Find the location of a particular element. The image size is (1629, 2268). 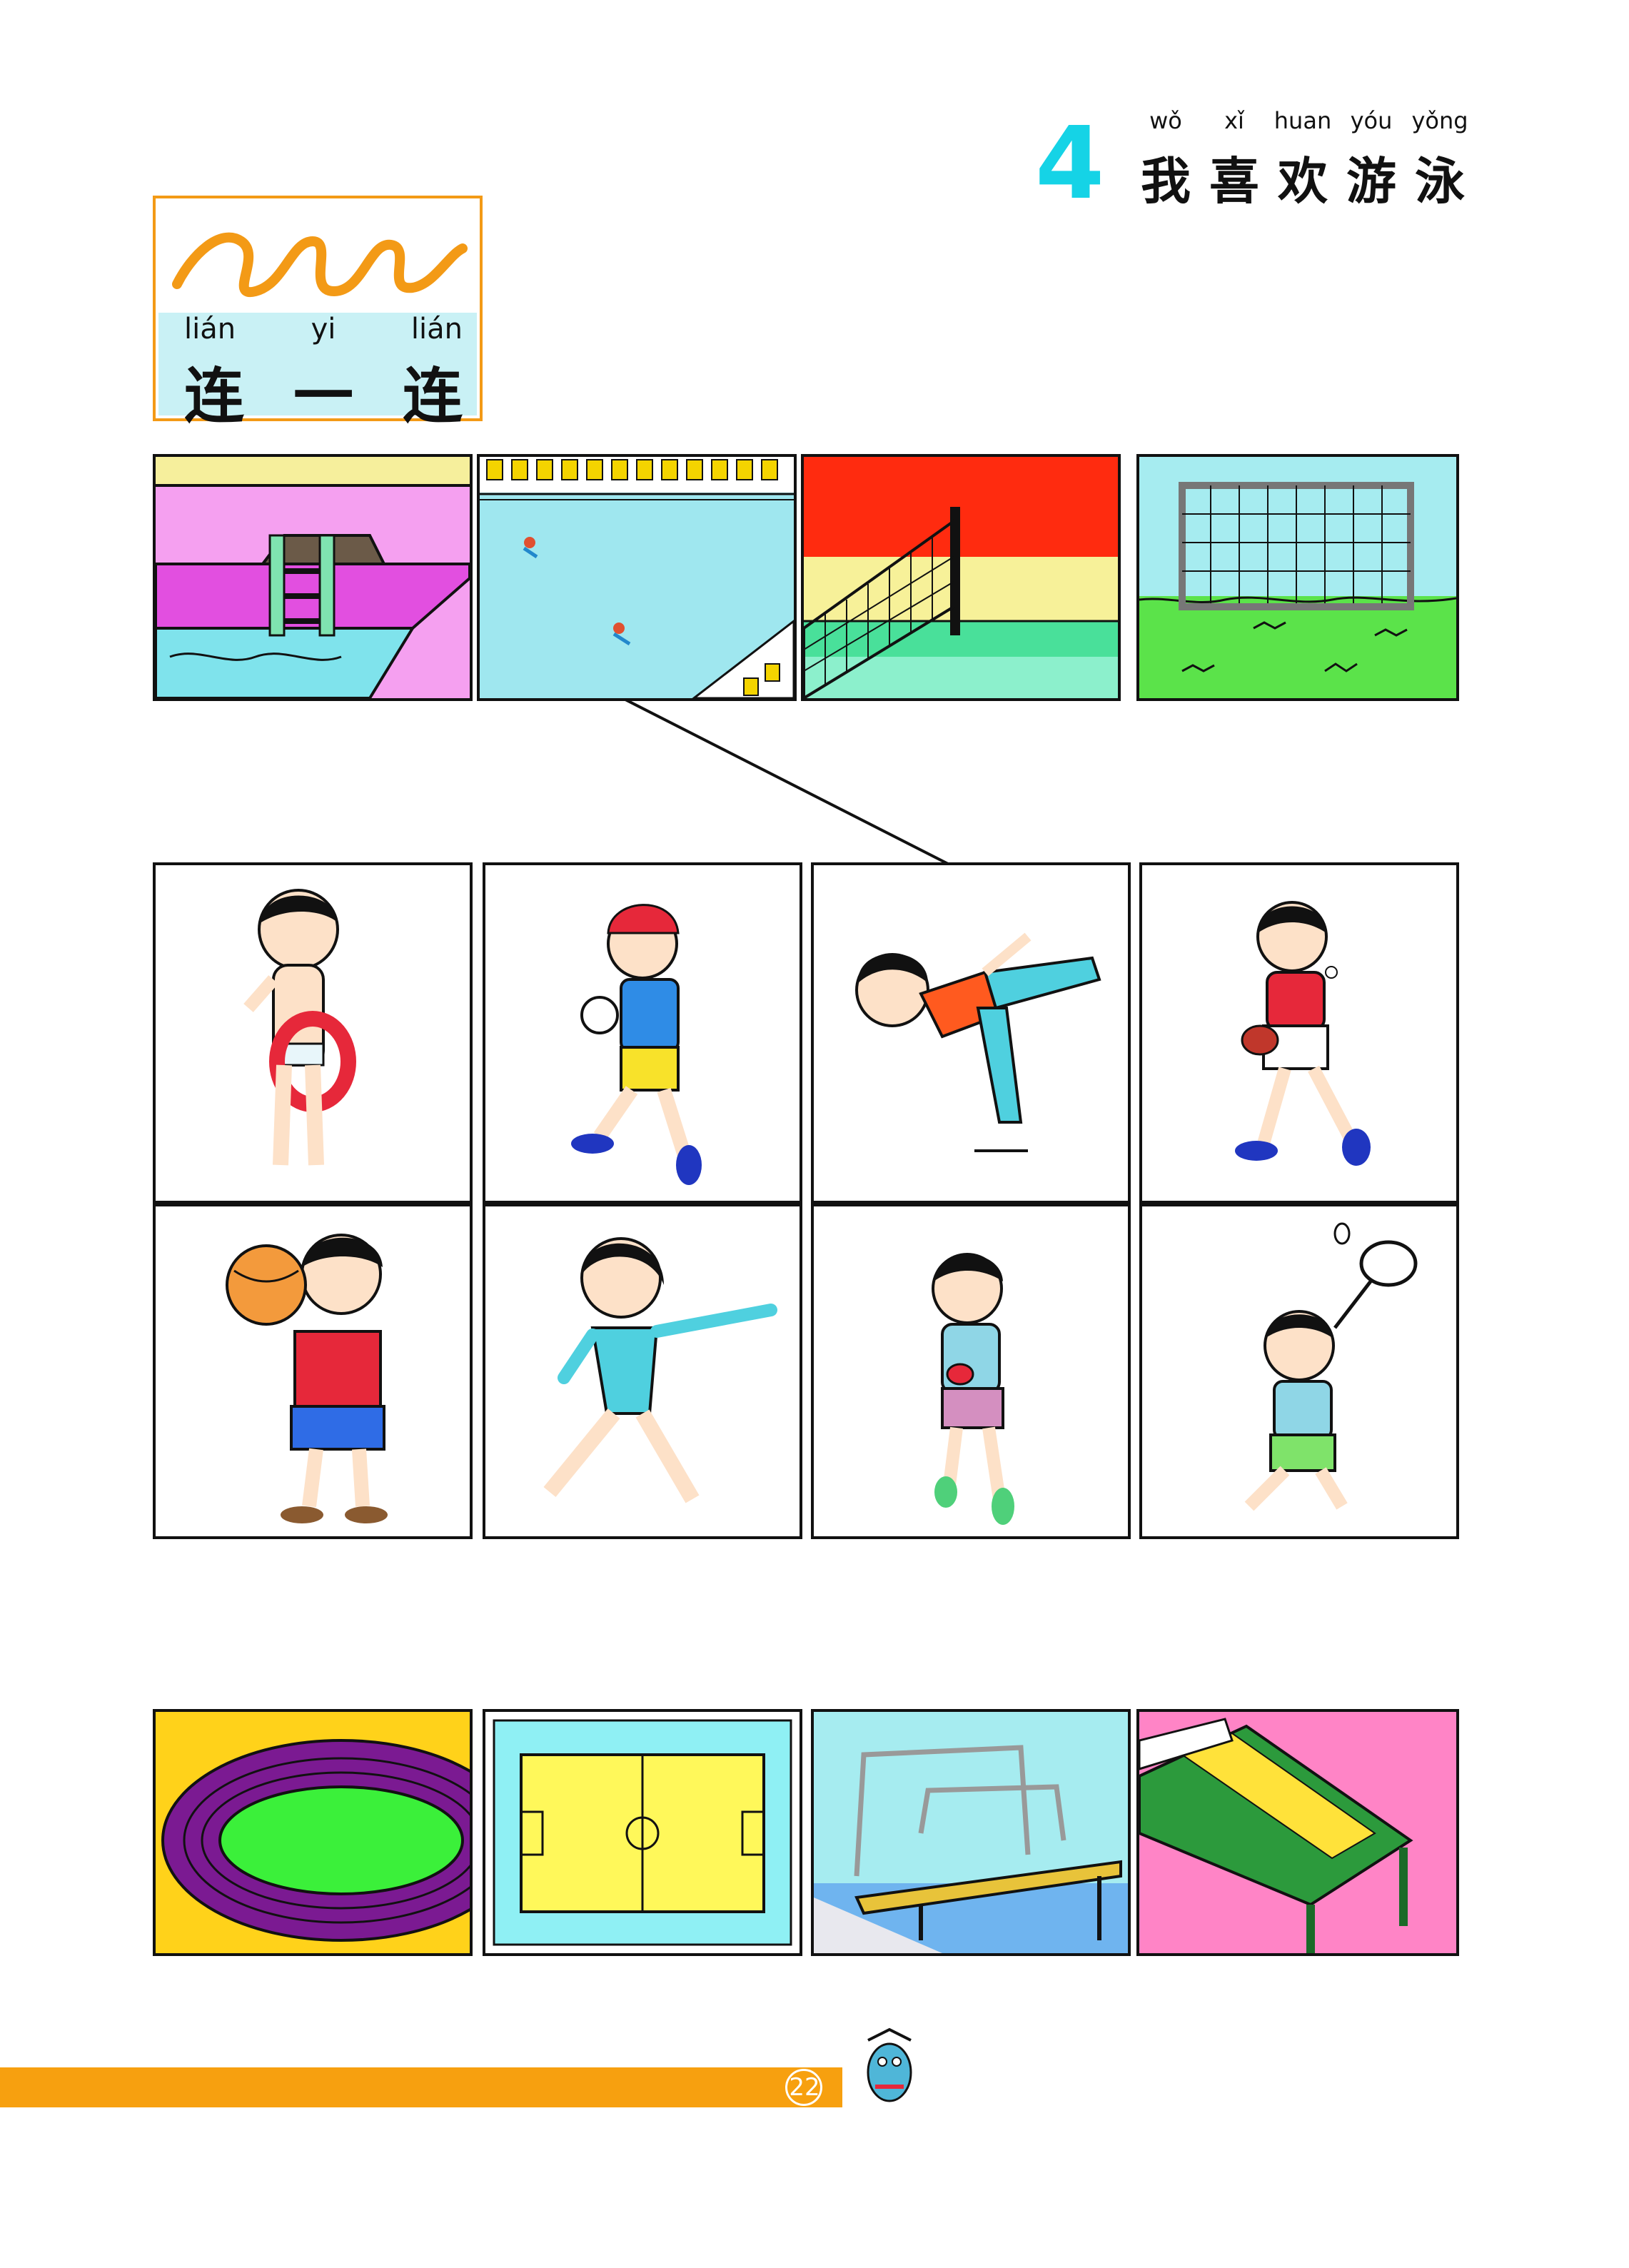

instruction-pinyin-2: yi is located at coordinates (323, 329).